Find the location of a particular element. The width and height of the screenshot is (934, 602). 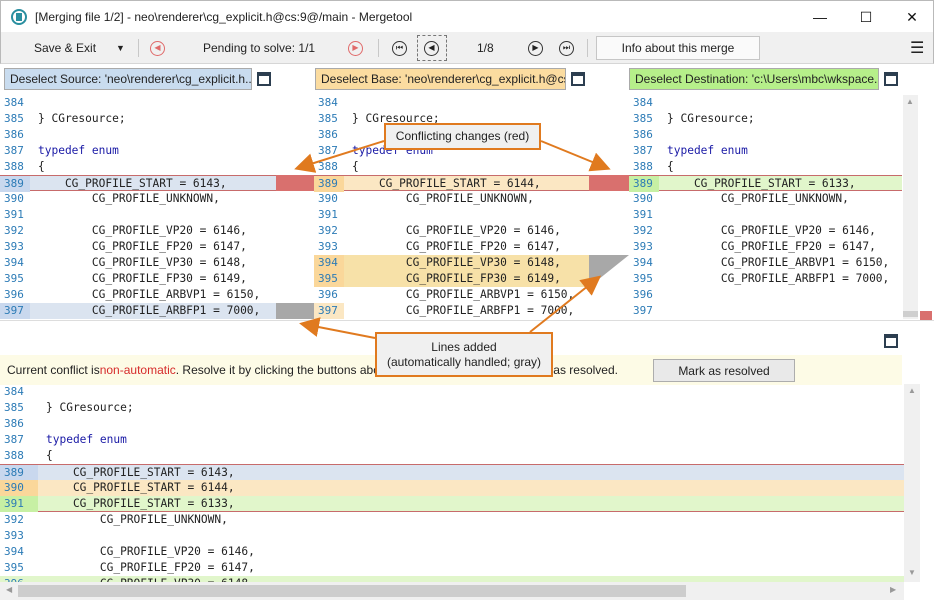

save-exit-dropdown: ▼ is located at coordinates (120, 48).